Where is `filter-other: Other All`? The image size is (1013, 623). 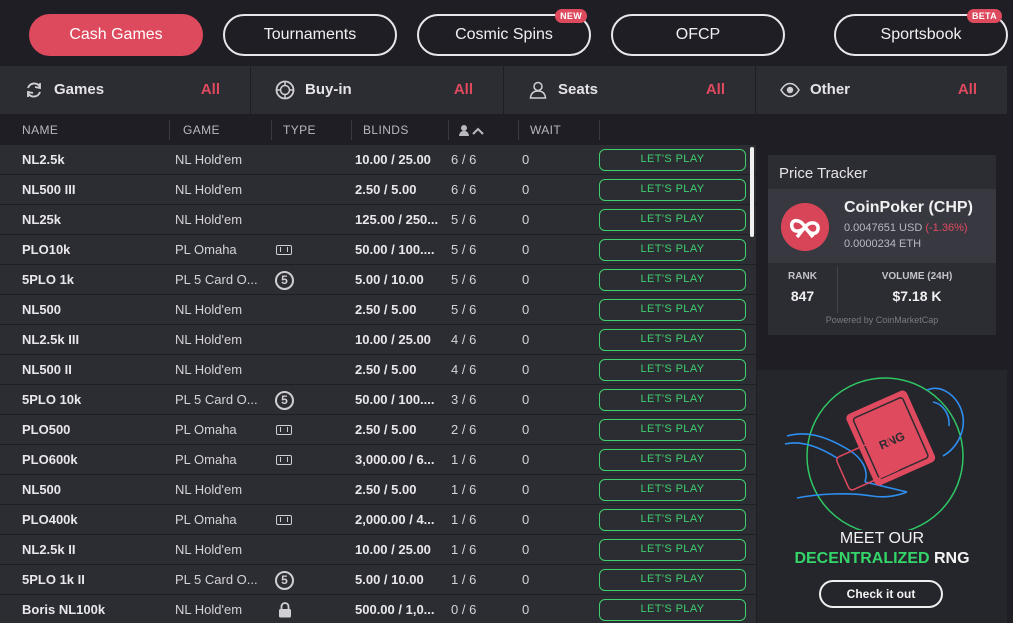
filter-other: Other All is located at coordinates (881, 90).